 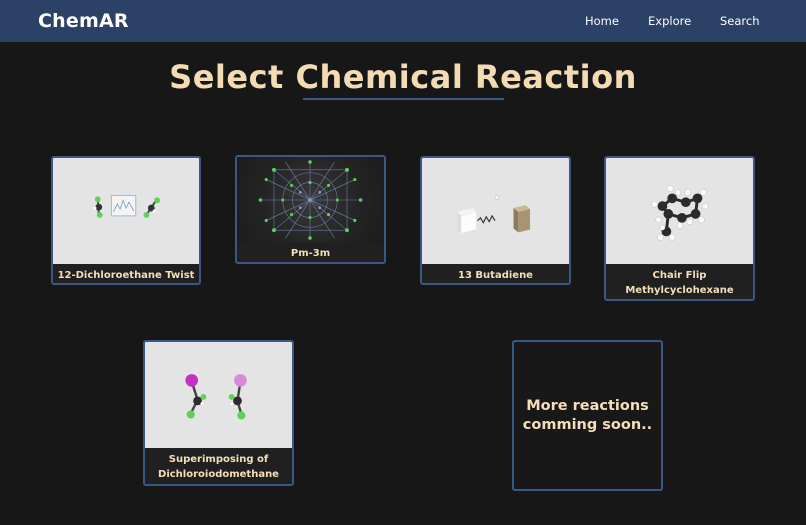 What do you see at coordinates (740, 21) in the screenshot?
I see `nav-link-search: Search` at bounding box center [740, 21].